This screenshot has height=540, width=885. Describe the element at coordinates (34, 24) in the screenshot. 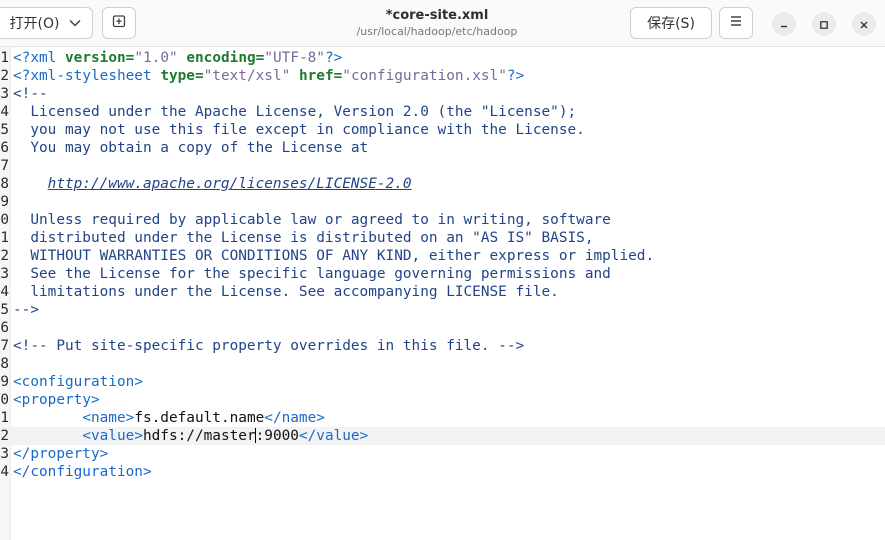

I see `open-button-label: 打开(O)` at that location.